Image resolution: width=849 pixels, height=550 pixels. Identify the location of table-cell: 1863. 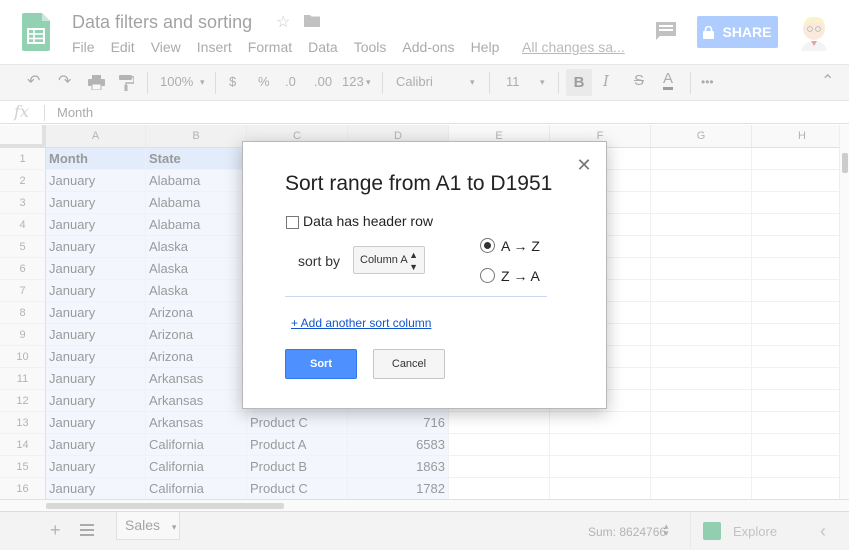
(398, 467).